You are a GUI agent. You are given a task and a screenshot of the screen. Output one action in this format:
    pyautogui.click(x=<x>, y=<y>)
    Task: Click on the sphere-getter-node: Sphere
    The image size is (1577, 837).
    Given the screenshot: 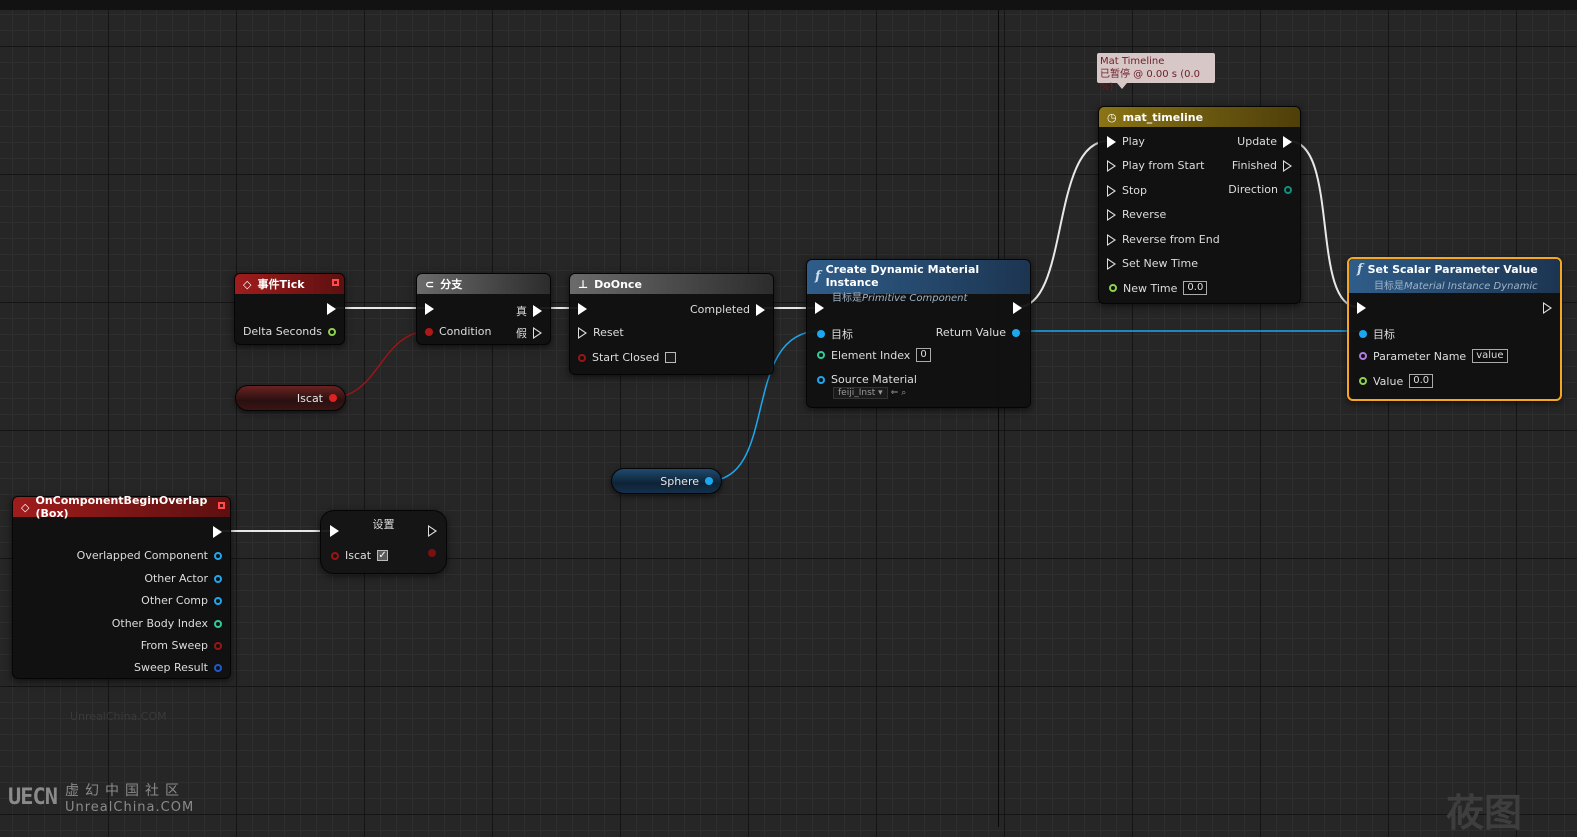 What is the action you would take?
    pyautogui.click(x=666, y=481)
    